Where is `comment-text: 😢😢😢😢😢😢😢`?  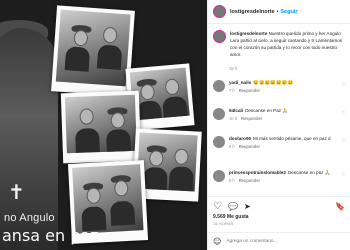 comment-text: 😢😢😢😢😢😢😢 is located at coordinates (273, 82).